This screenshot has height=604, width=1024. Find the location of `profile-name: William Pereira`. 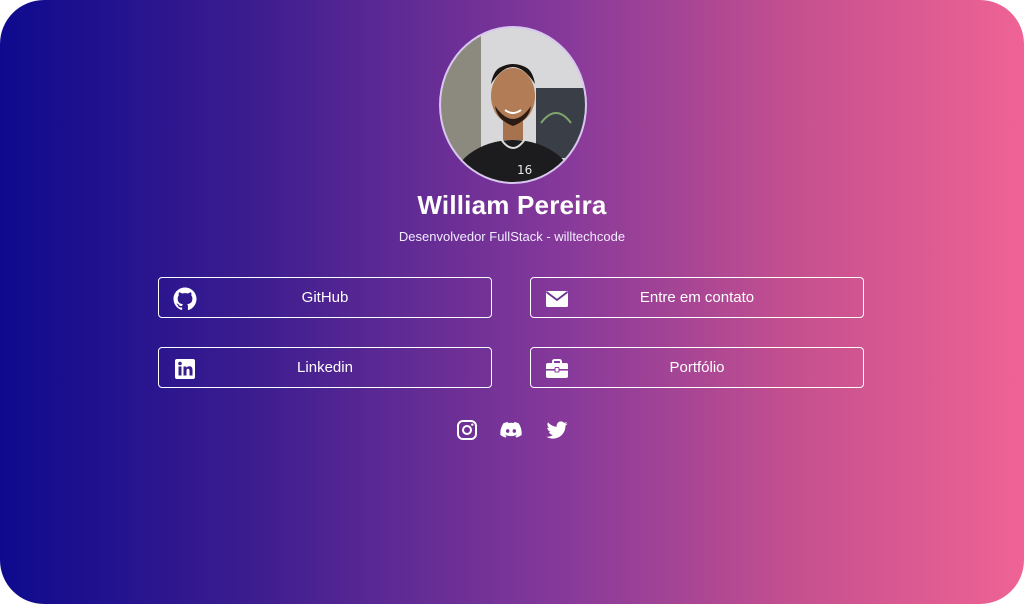

profile-name: William Pereira is located at coordinates (512, 205).